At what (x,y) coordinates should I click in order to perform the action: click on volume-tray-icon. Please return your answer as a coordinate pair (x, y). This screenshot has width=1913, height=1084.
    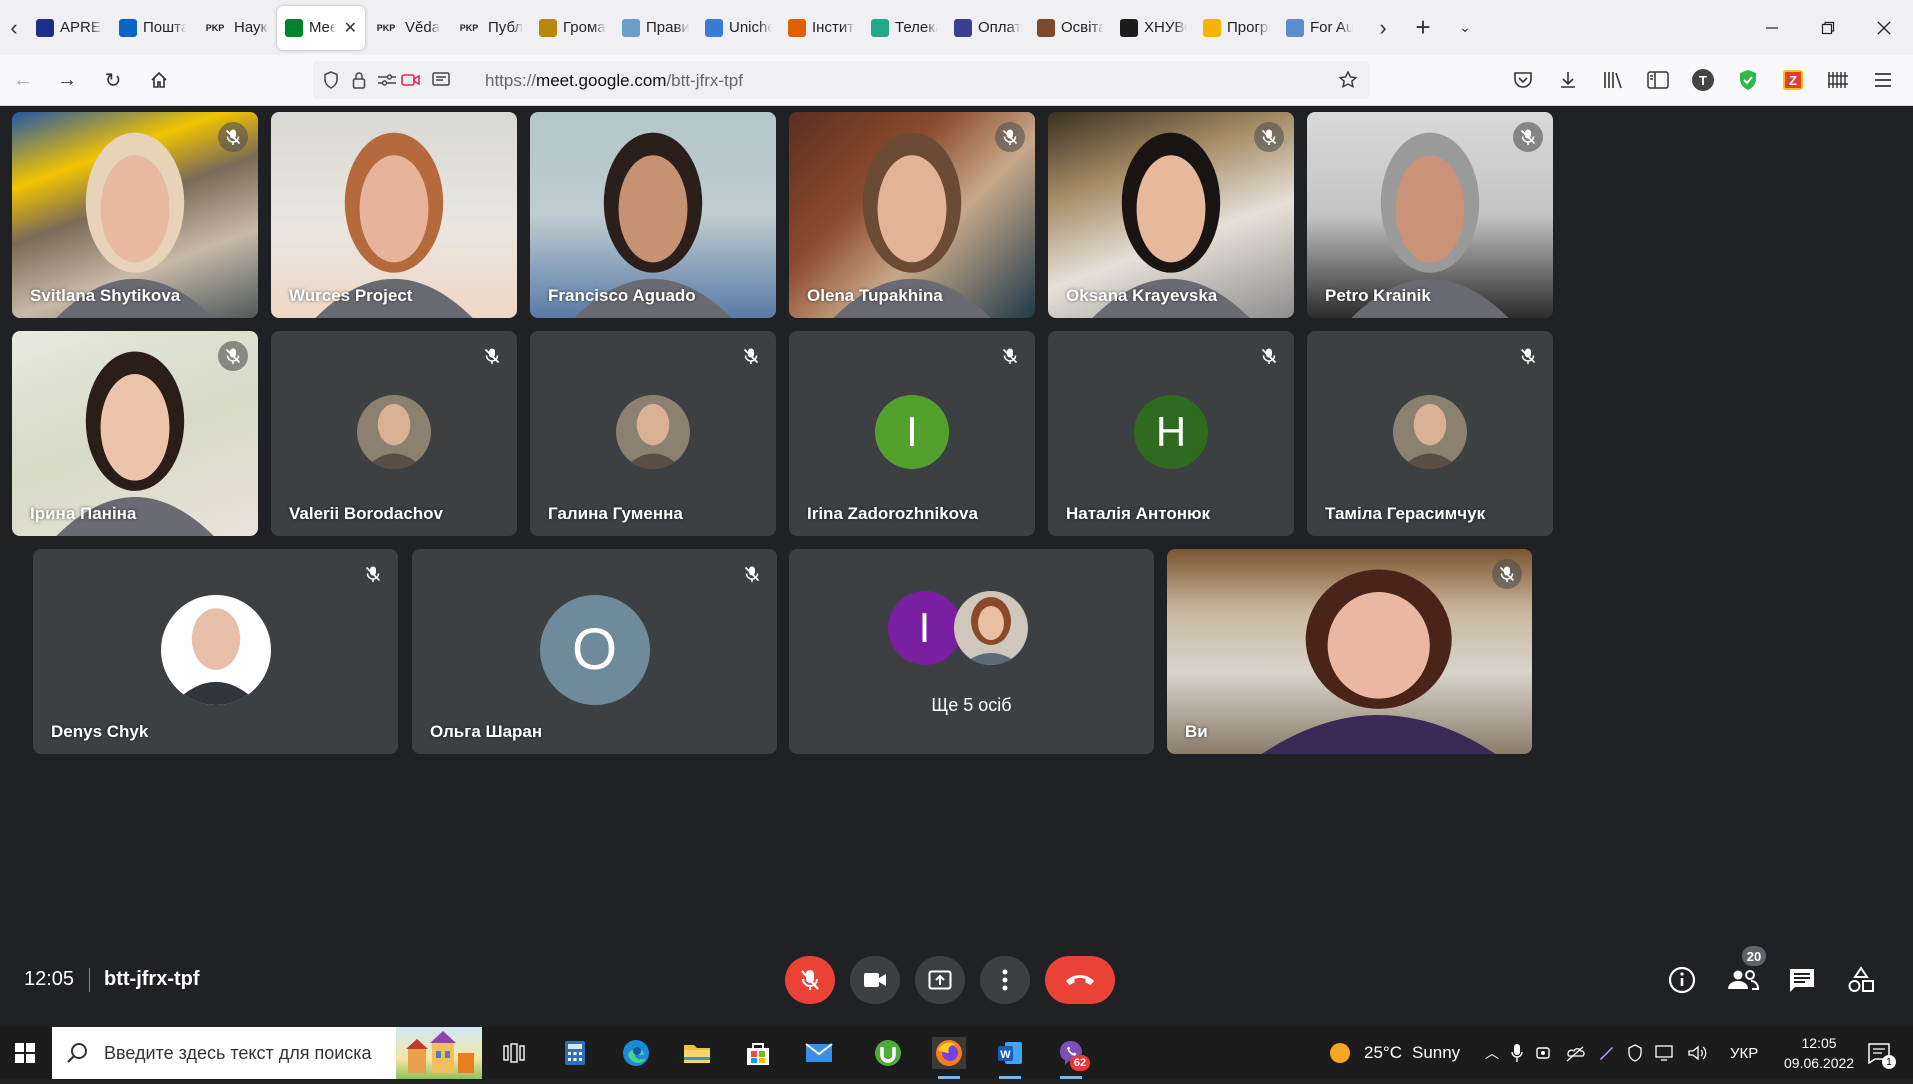
    Looking at the image, I should click on (1697, 1053).